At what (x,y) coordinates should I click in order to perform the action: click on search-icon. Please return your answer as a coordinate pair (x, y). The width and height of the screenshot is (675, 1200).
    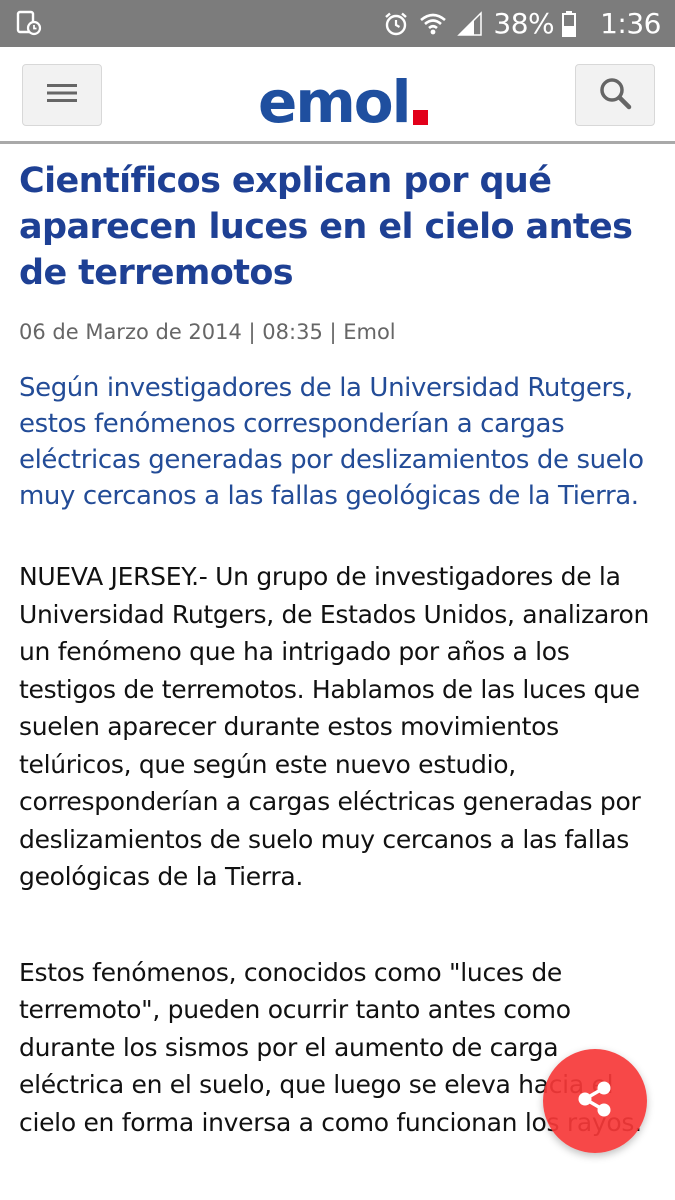
    Looking at the image, I should click on (615, 95).